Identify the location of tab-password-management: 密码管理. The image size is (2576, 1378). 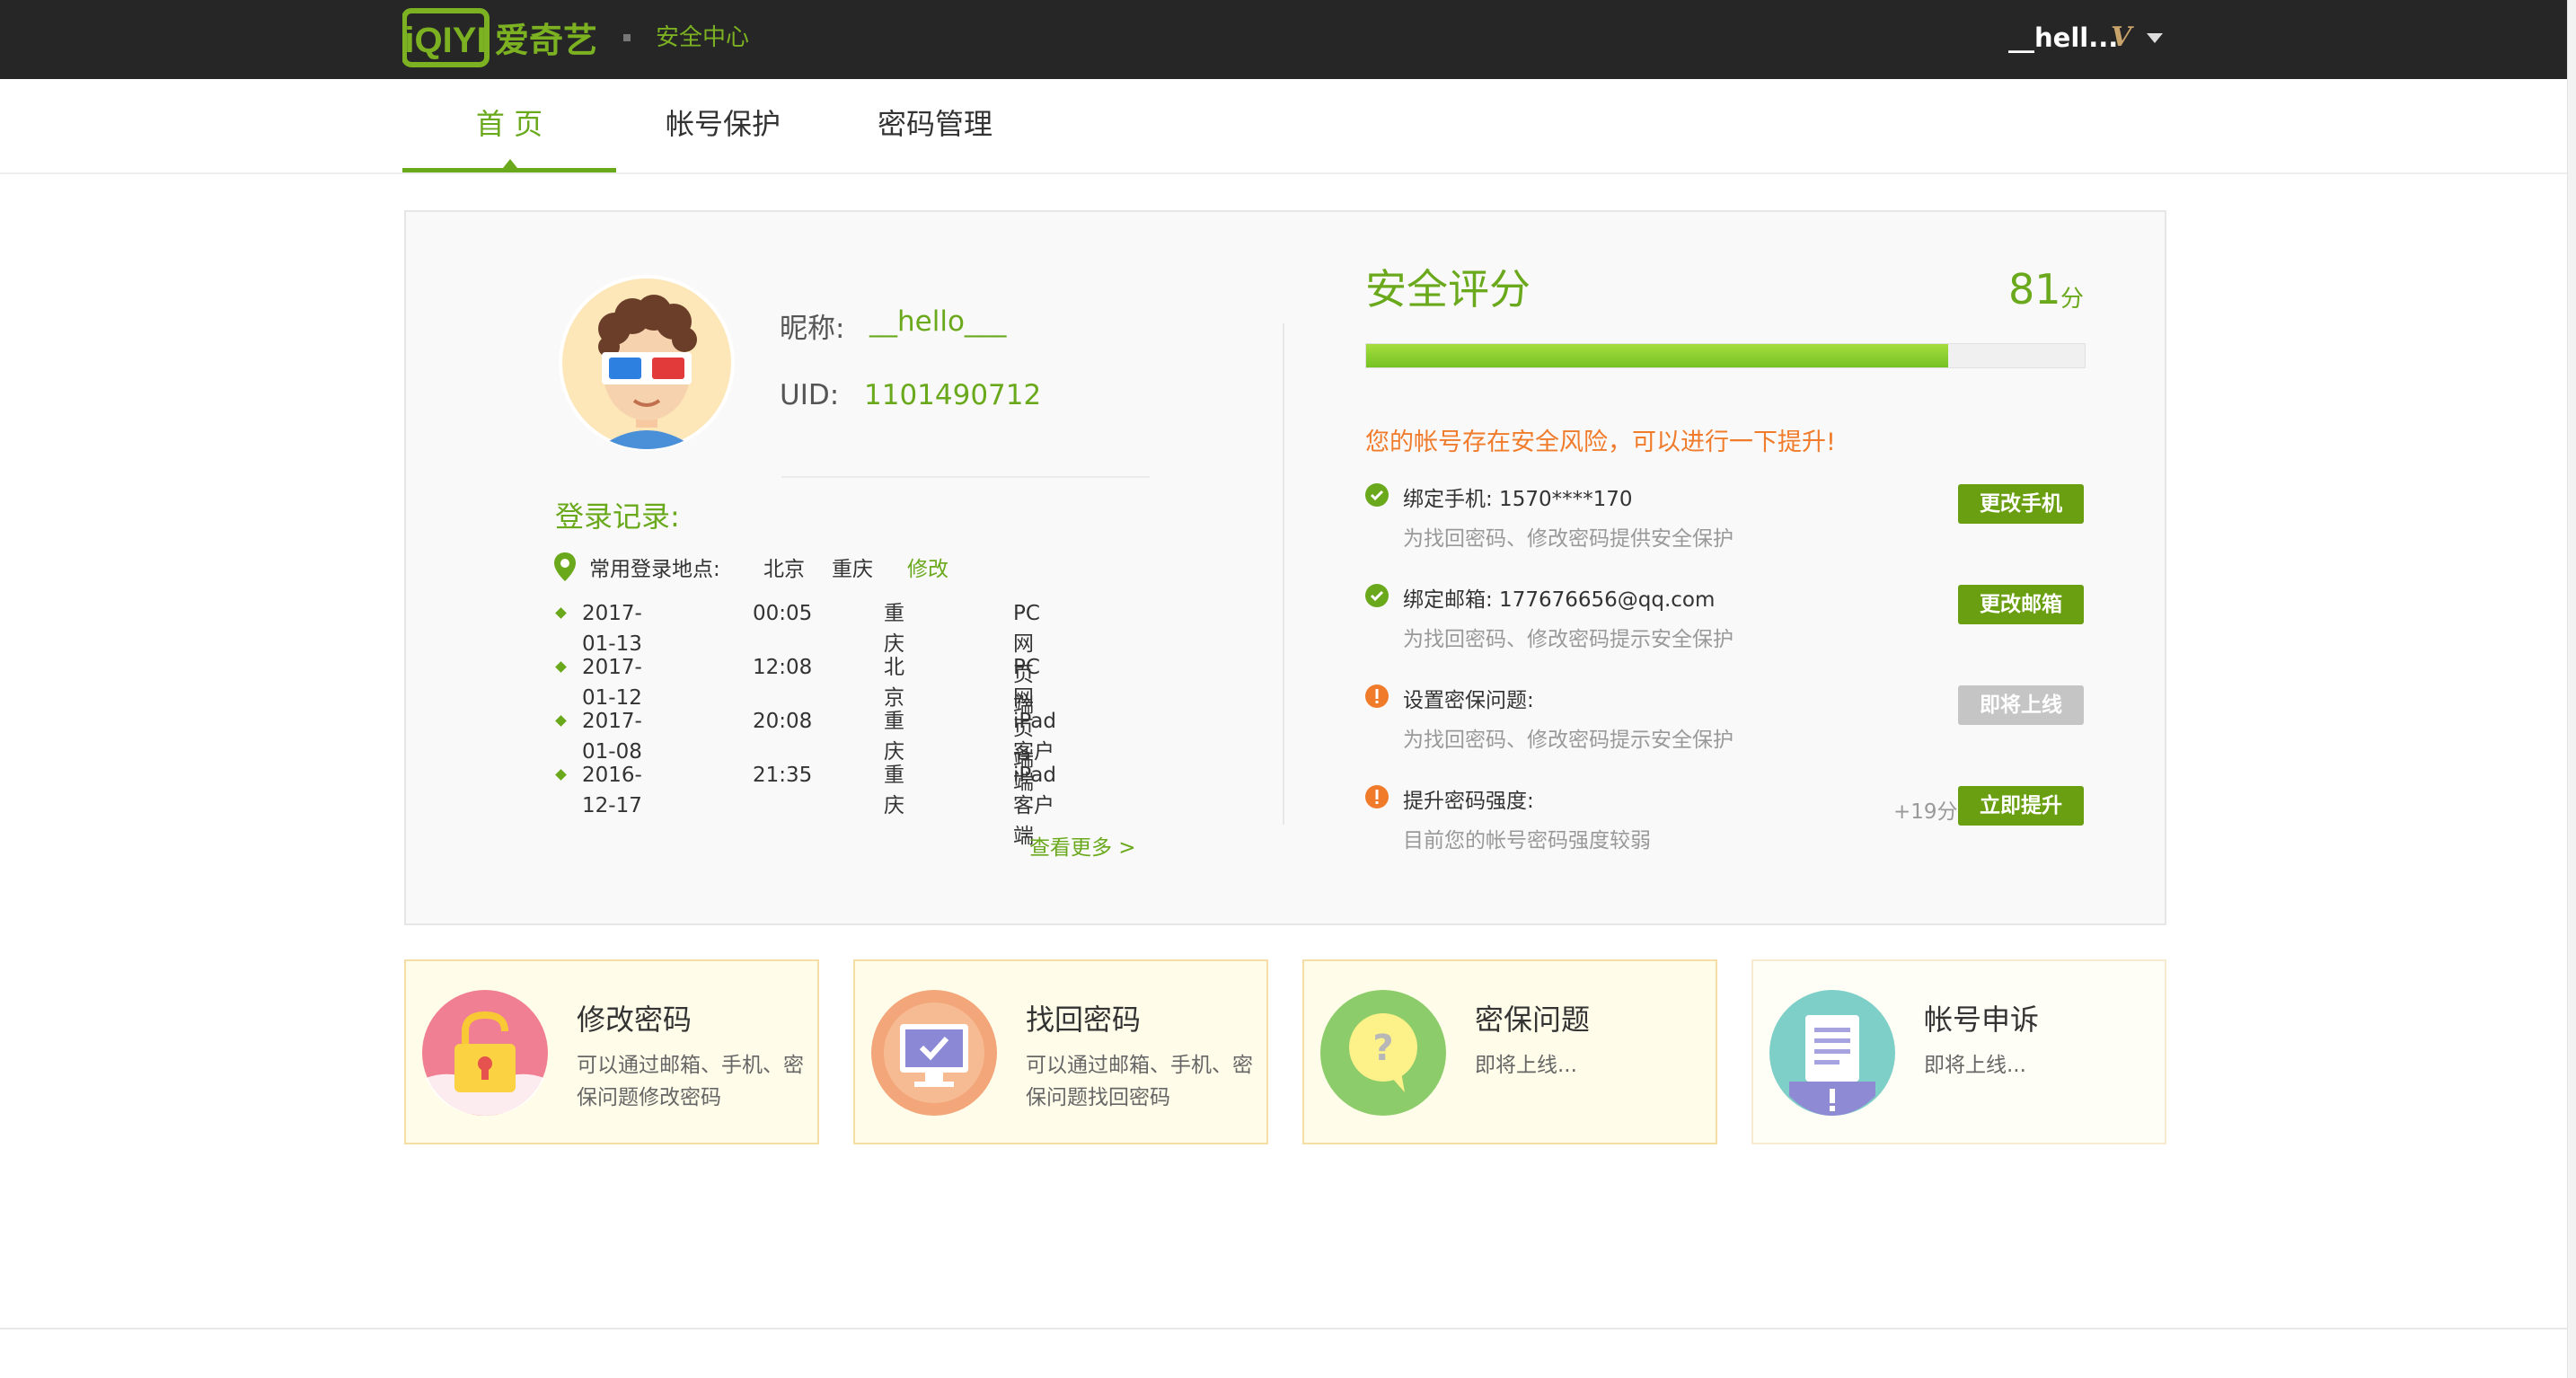
(935, 125).